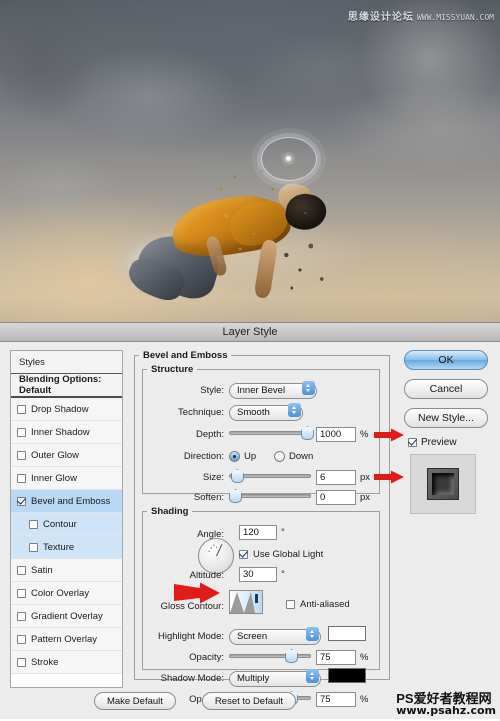 The height and width of the screenshot is (721, 500). I want to click on depth-label: Depth:, so click(210, 434).